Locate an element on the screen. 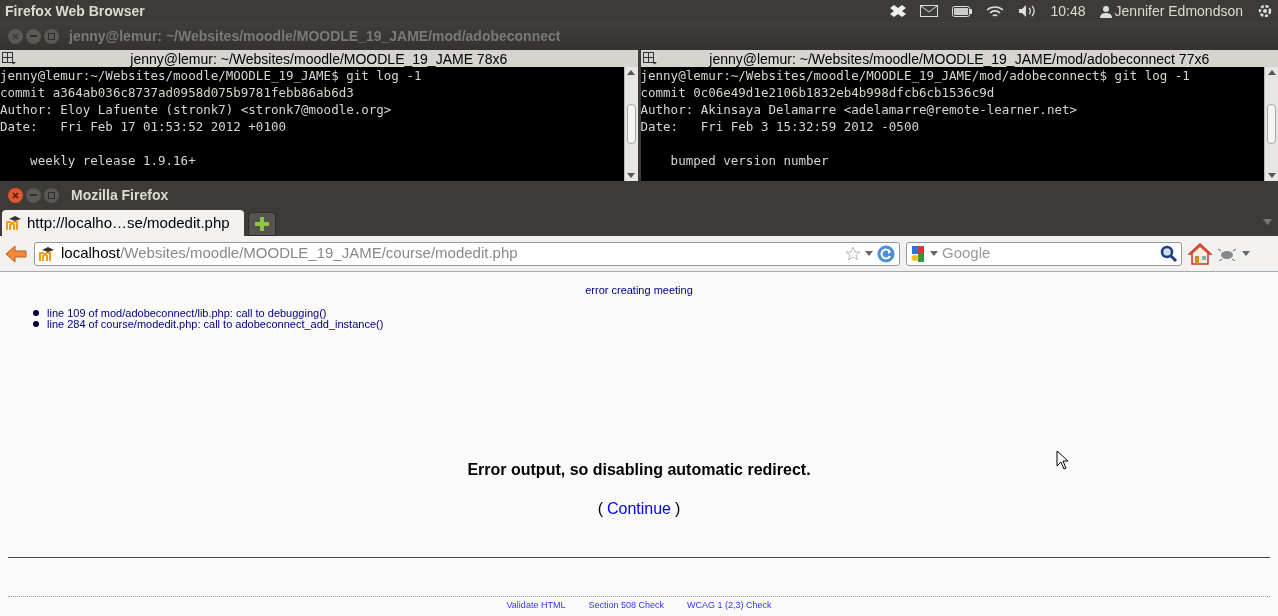  trace-line: line 109 of mod/adobeconnect/lib.php: call to debugging() is located at coordinates (187, 313).